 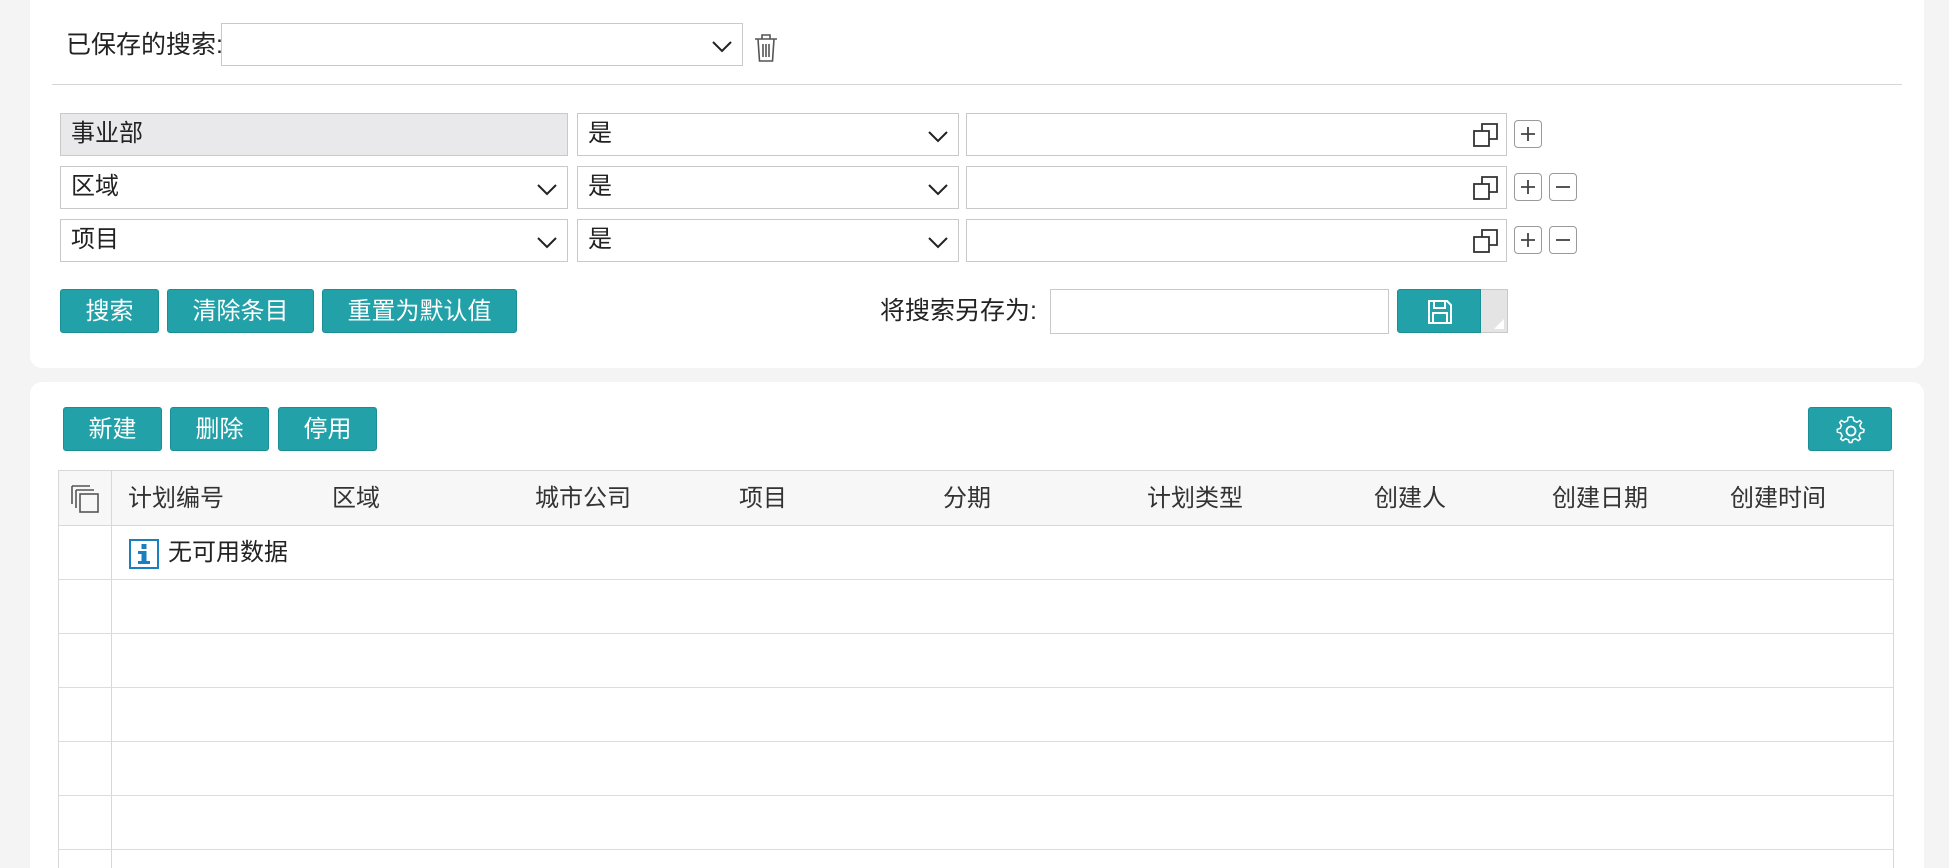 I want to click on column-header-project: 项目, so click(x=763, y=499).